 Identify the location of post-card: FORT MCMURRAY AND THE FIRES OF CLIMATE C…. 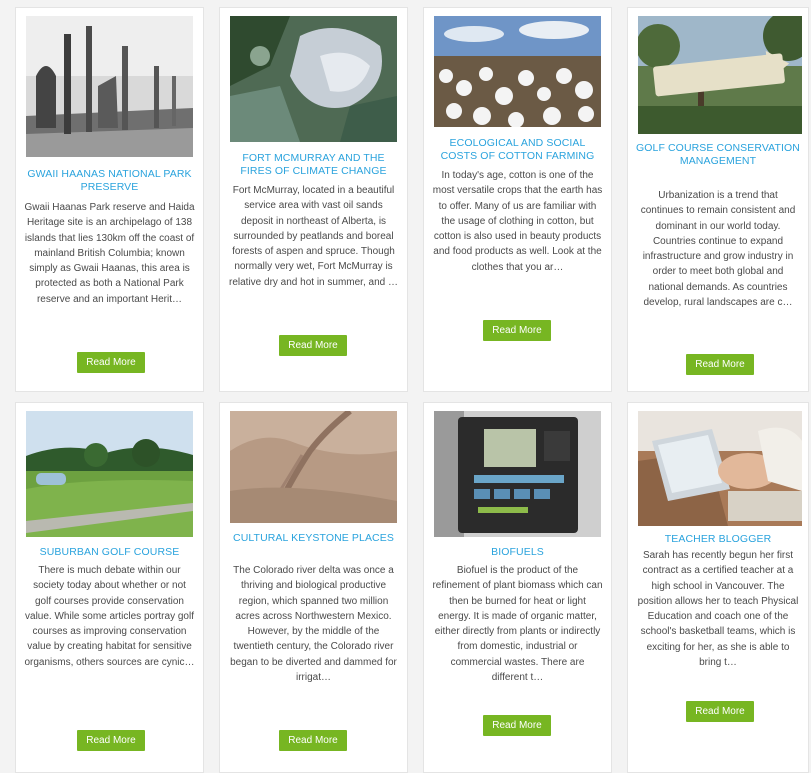
(313, 199).